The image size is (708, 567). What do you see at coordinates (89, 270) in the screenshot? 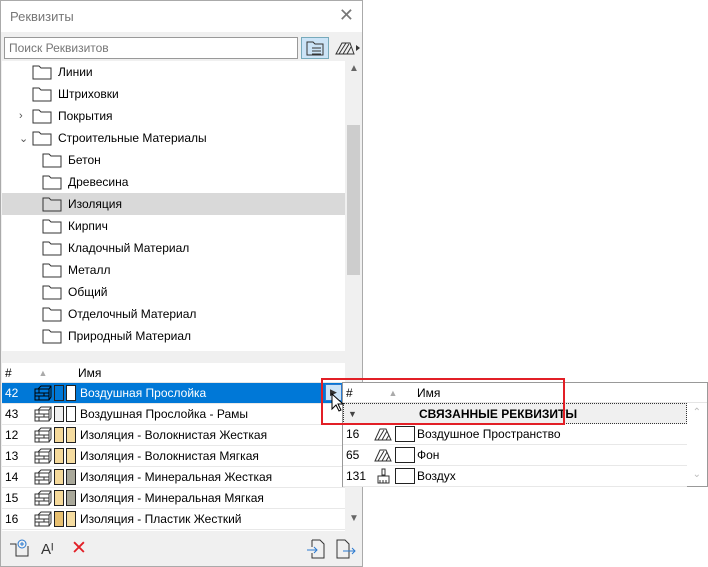
I see `tree-item-label: Металл` at bounding box center [89, 270].